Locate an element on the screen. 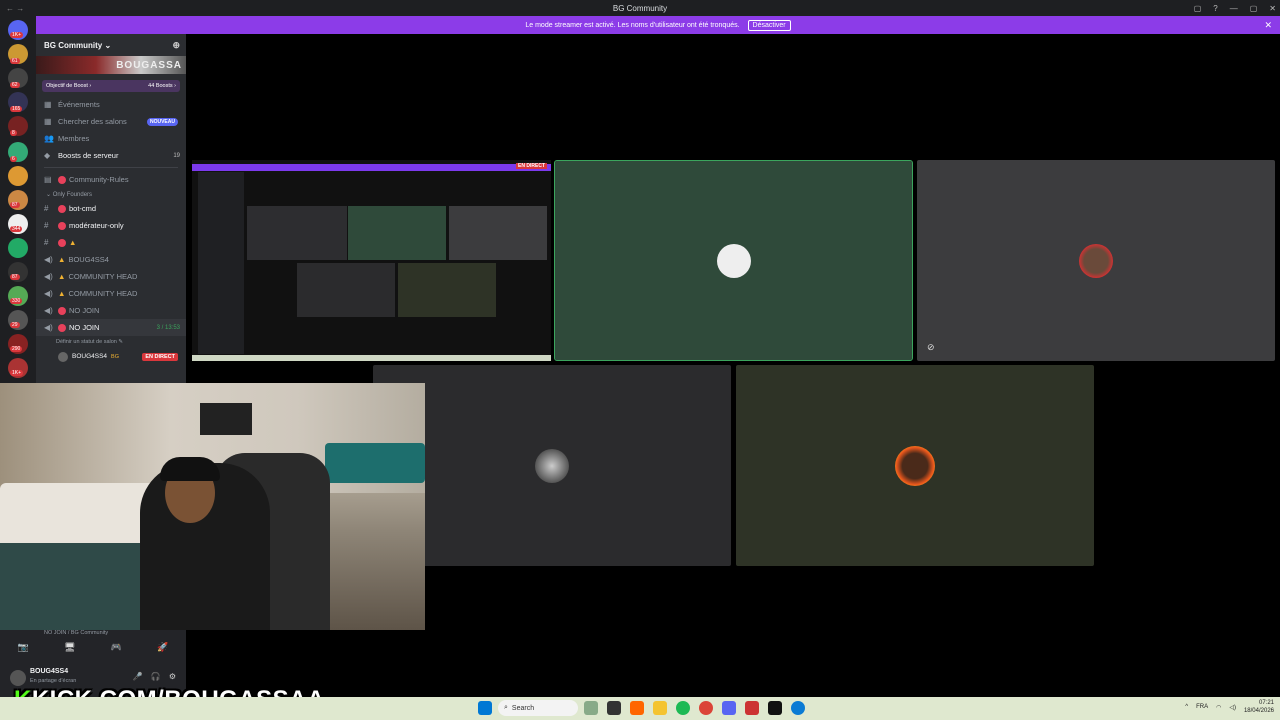 This screenshot has height=720, width=1280. search-icon: ⌕ is located at coordinates (506, 707).